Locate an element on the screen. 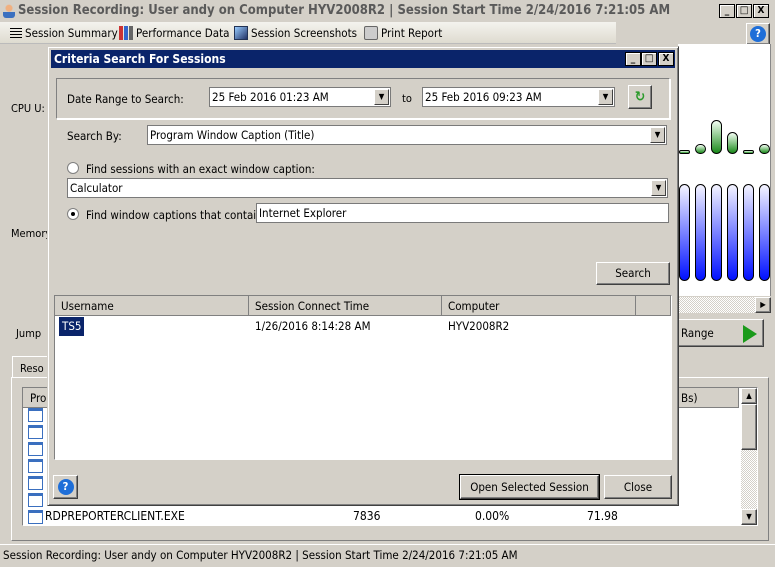  dialog-help-button: ? is located at coordinates (65, 487).